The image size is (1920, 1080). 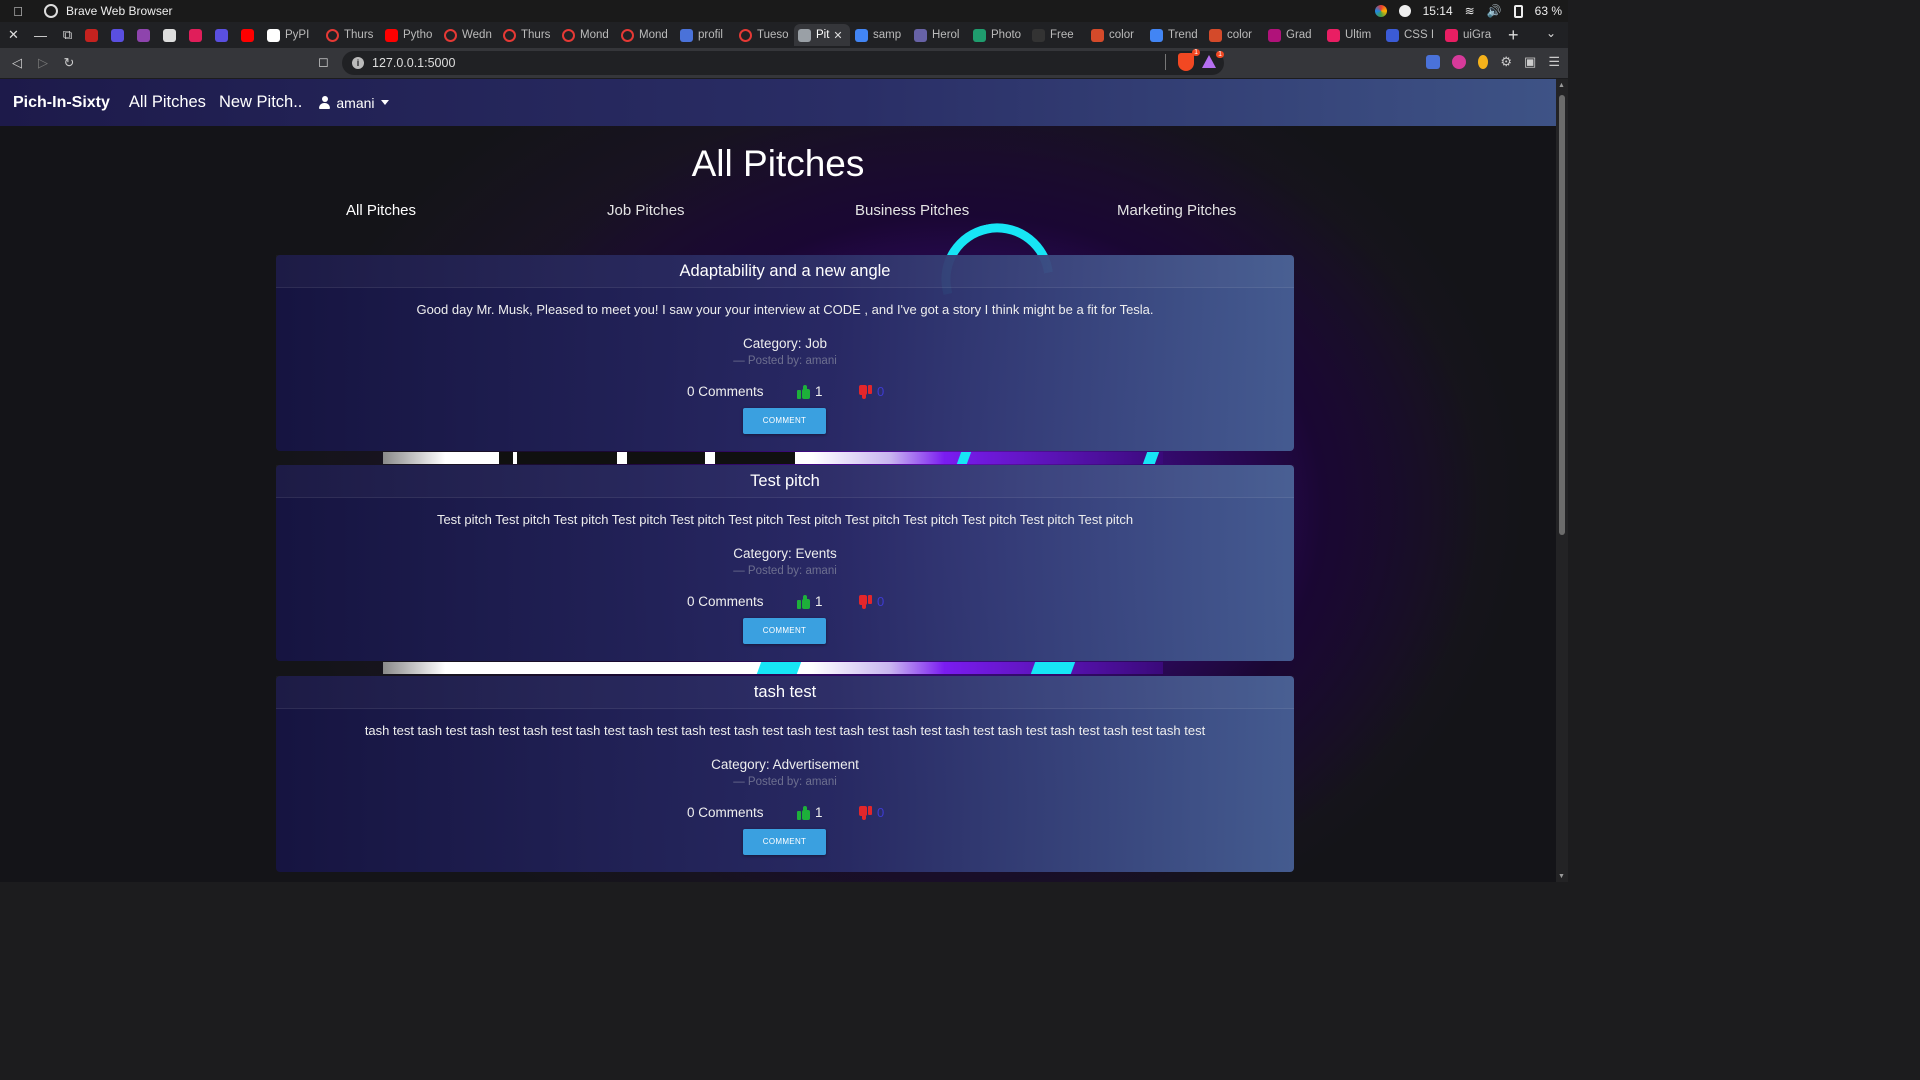 I want to click on maximize-window-icon: ⧉, so click(x=67, y=35).